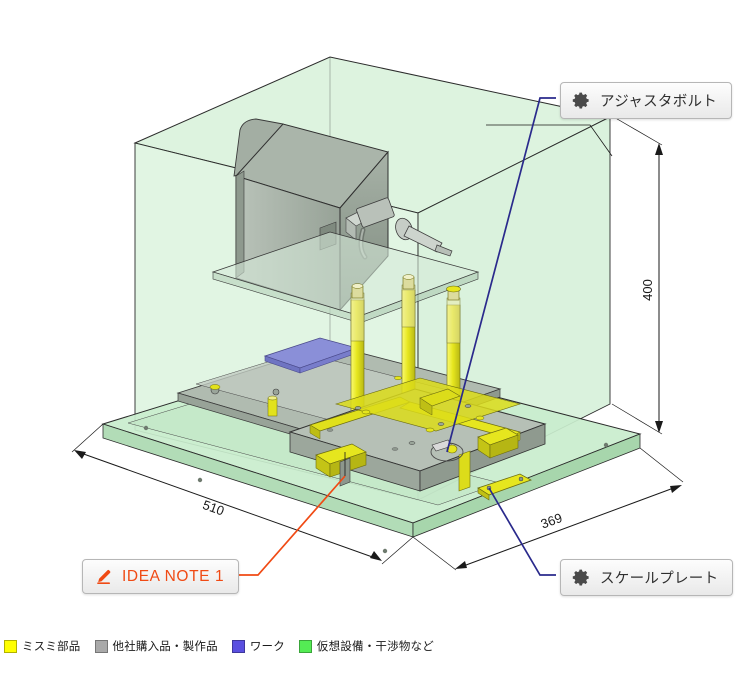 The width and height of the screenshot is (740, 675). What do you see at coordinates (165, 647) in the screenshot?
I see `legend-label-other-purchased: 他社購入品・製作品` at bounding box center [165, 647].